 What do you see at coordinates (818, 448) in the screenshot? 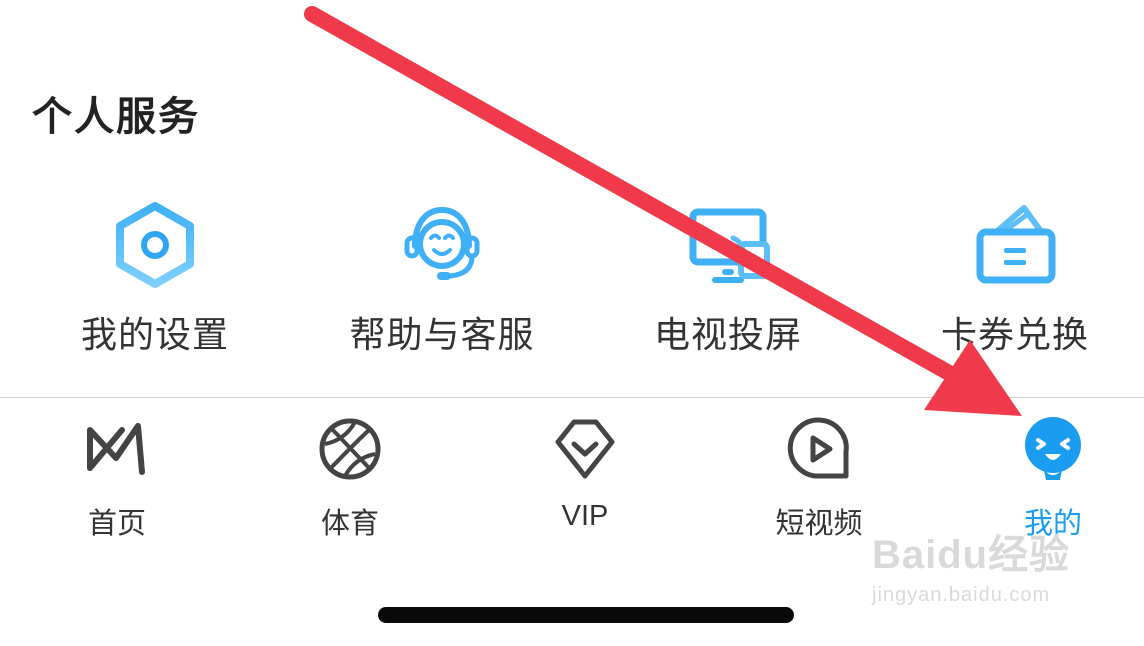
I see `short-video-icon` at bounding box center [818, 448].